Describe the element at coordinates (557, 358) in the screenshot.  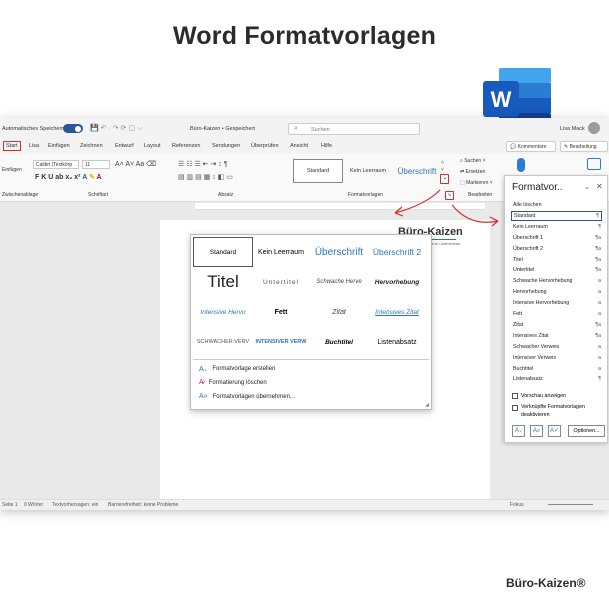
I see `style-list-item: Intensiver Verweis a` at that location.